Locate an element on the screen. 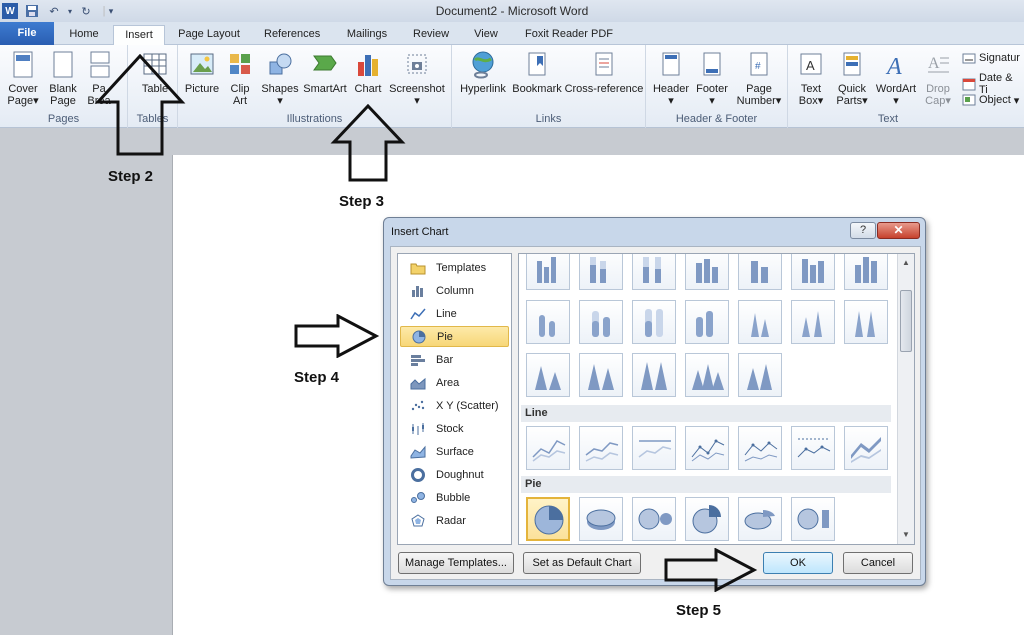 The height and width of the screenshot is (635, 1024). tab-page-layout: Page Layout is located at coordinates (209, 35).